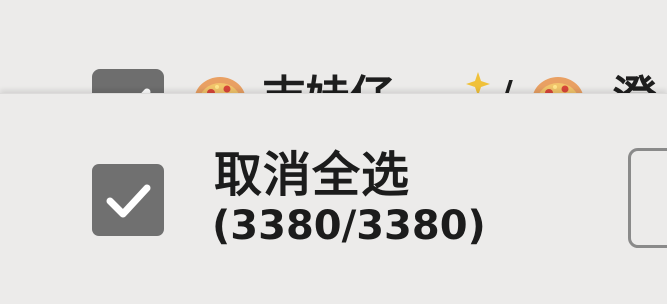  I want to click on checkmark-icon, so click(128, 201).